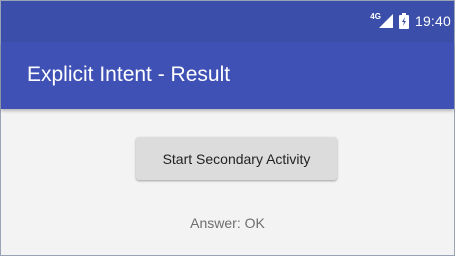 This screenshot has width=455, height=257. What do you see at coordinates (432, 21) in the screenshot?
I see `status-time: 19:40` at bounding box center [432, 21].